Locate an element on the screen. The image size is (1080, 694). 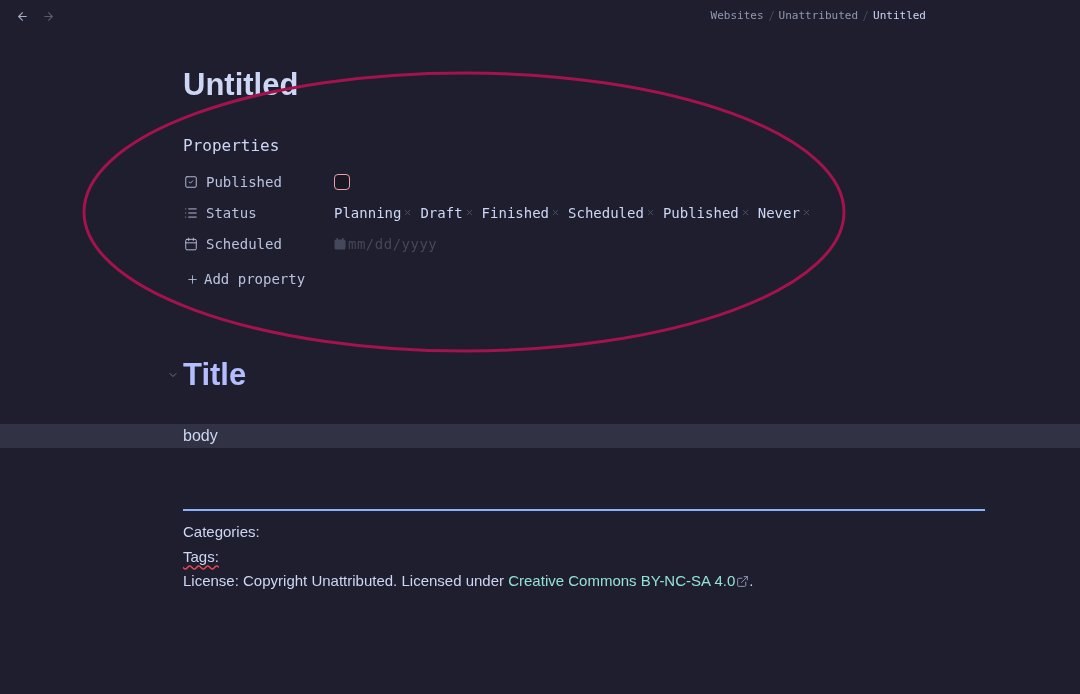
status-tag: Planning is located at coordinates (368, 212).